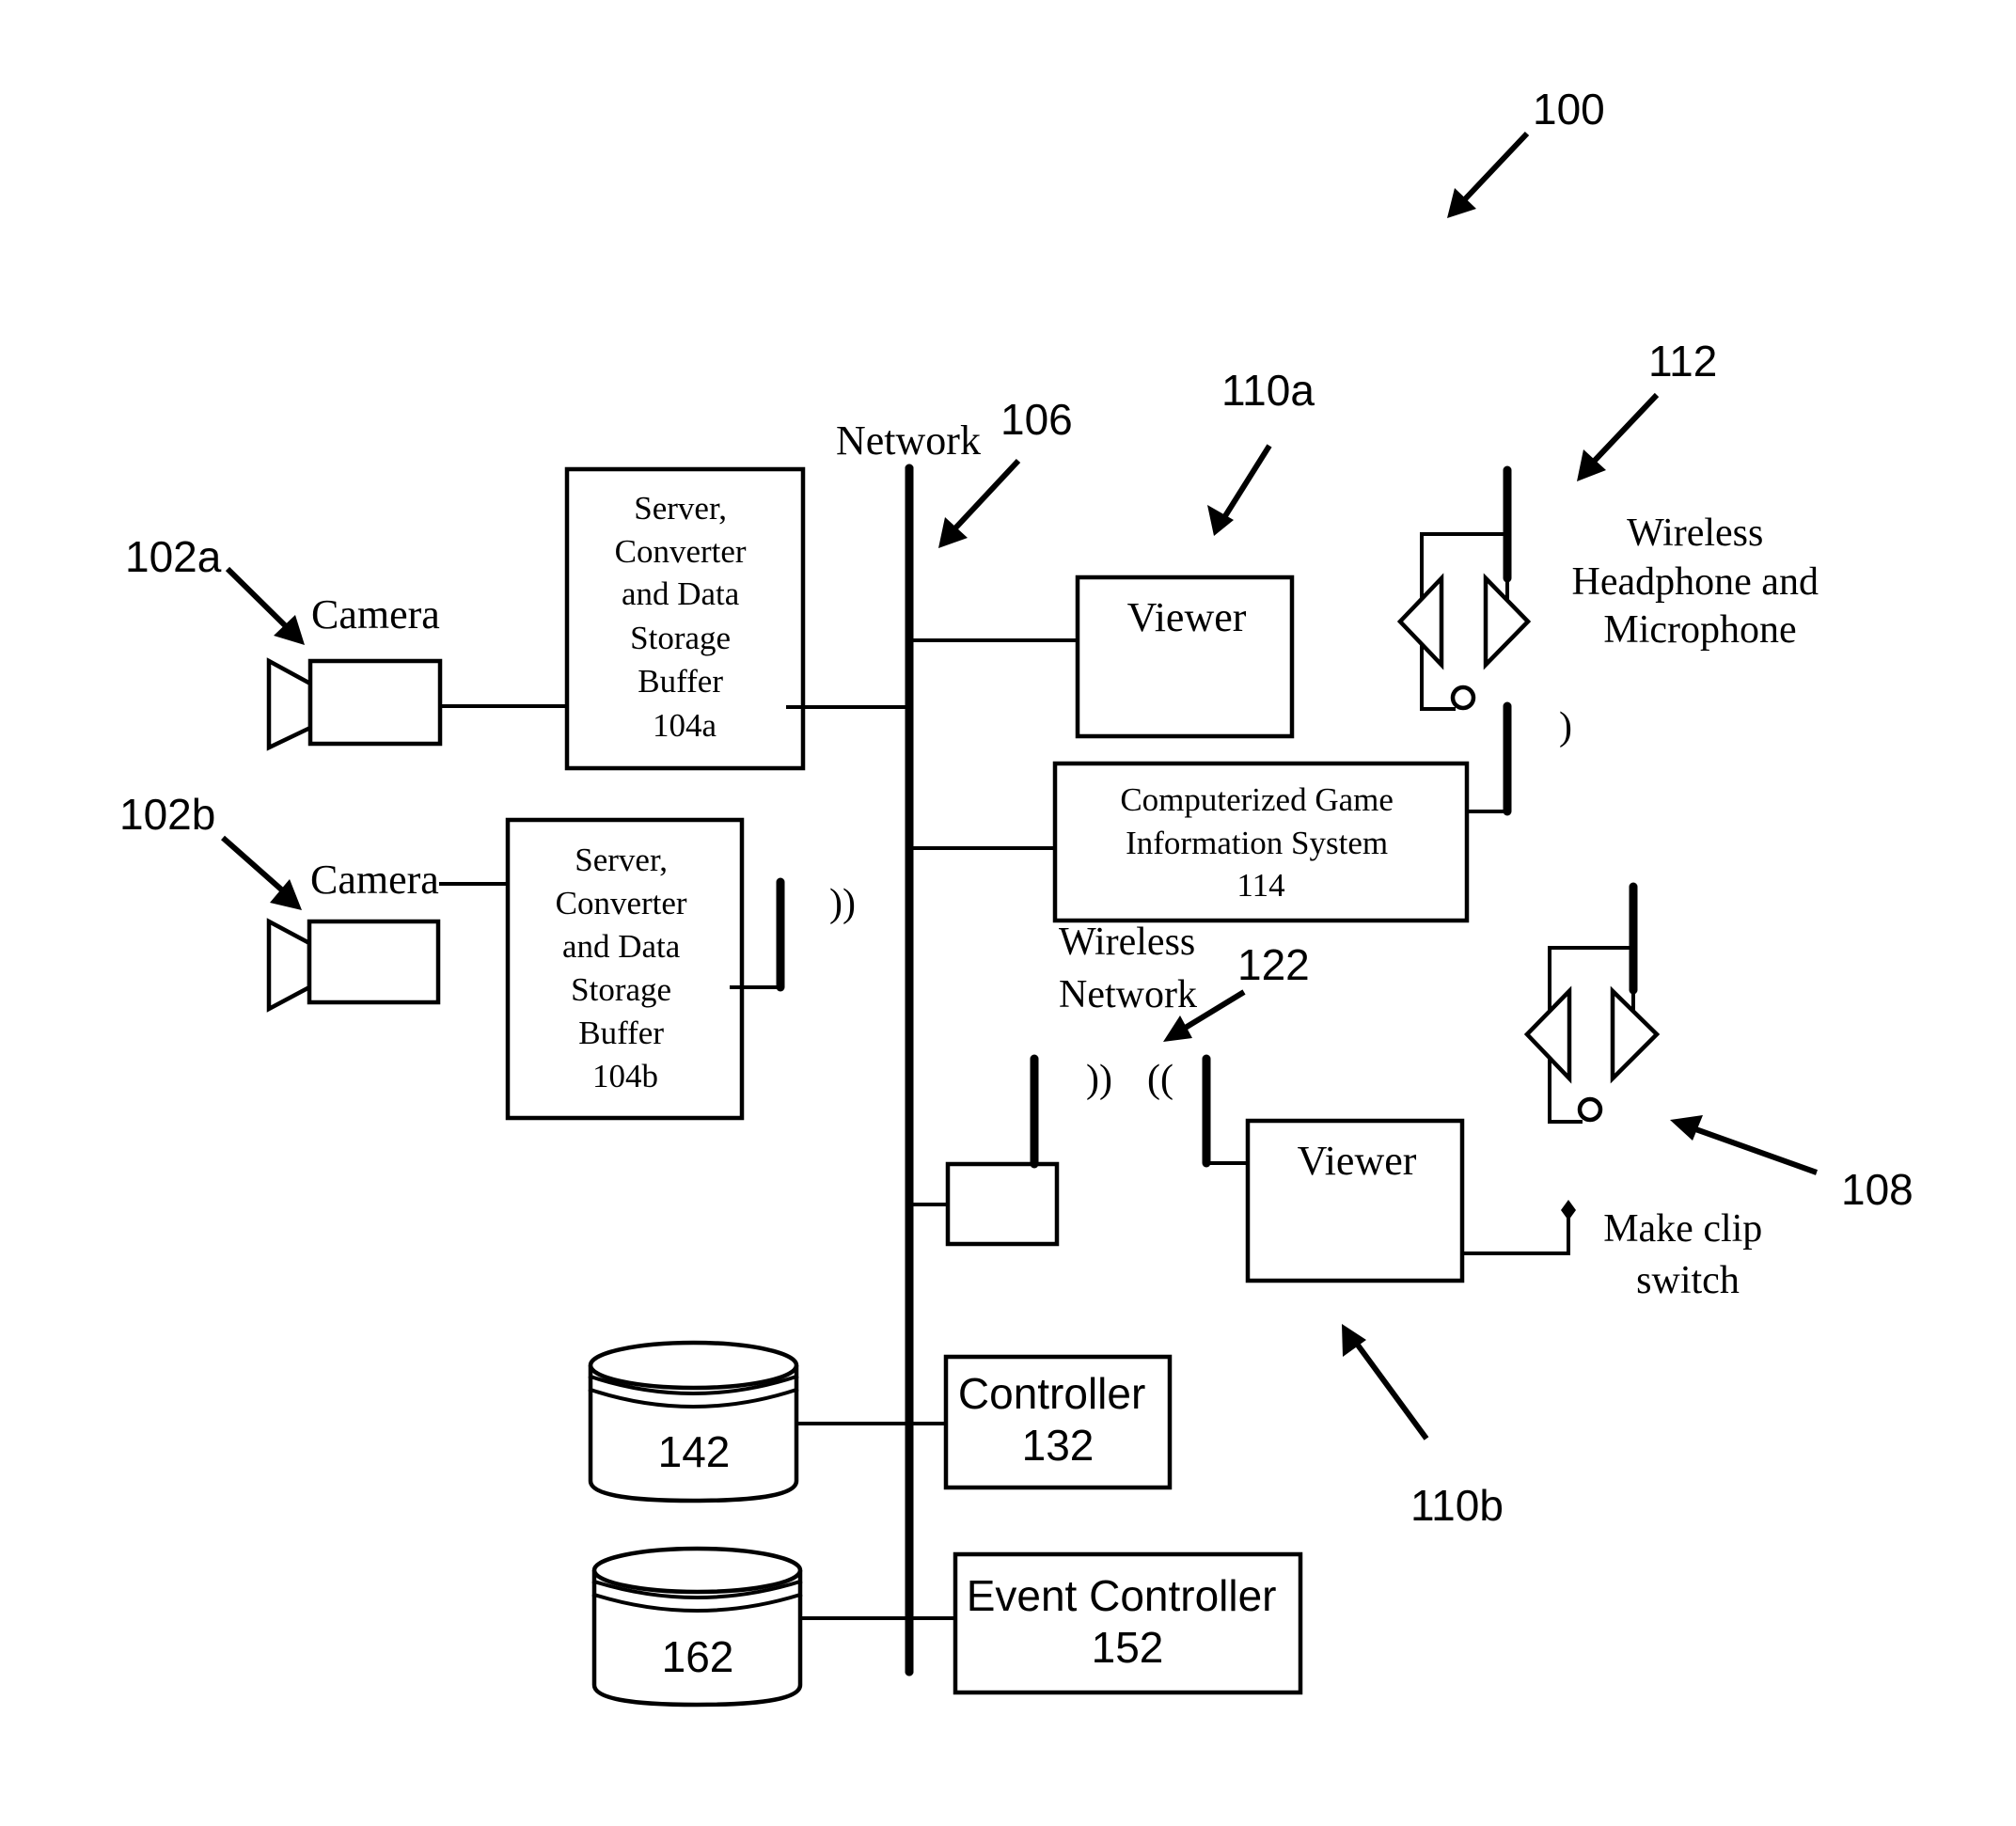  Describe the element at coordinates (1457, 1505) in the screenshot. I see `viewer-110b-reference: 110b` at that location.